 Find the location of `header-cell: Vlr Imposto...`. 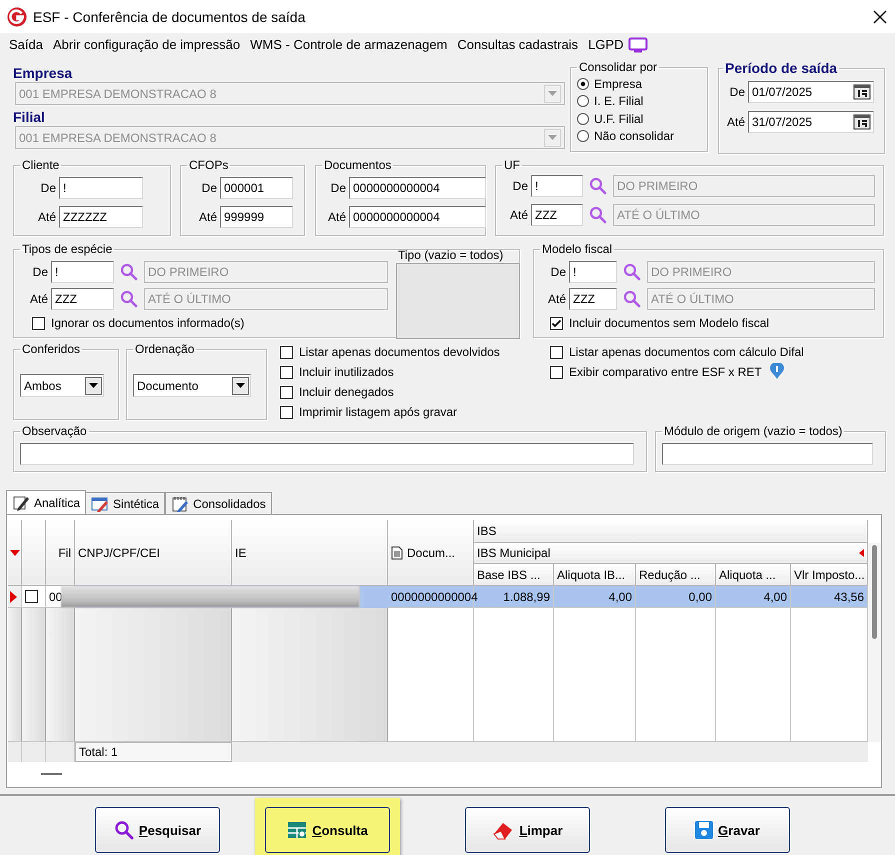

header-cell: Vlr Imposto... is located at coordinates (829, 575).